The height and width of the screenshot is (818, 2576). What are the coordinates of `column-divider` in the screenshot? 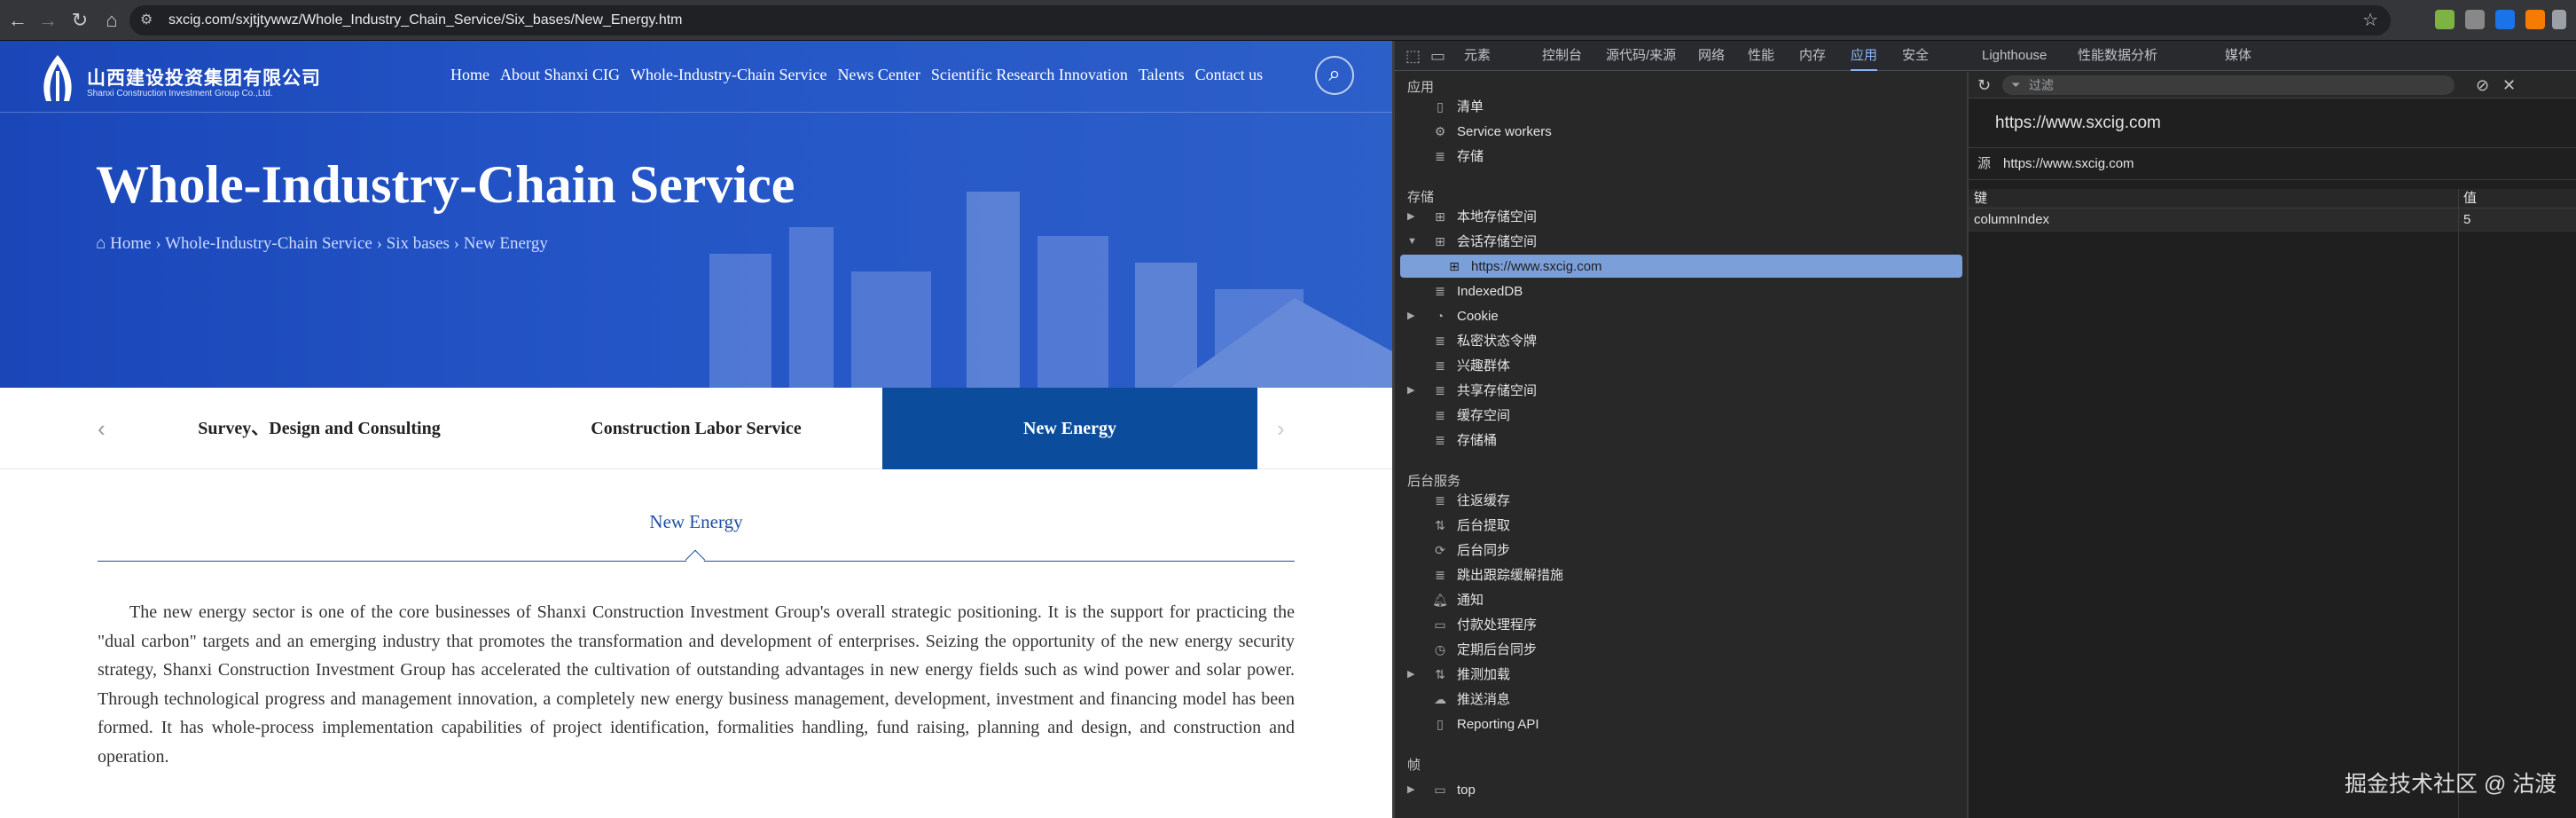 It's located at (2458, 503).